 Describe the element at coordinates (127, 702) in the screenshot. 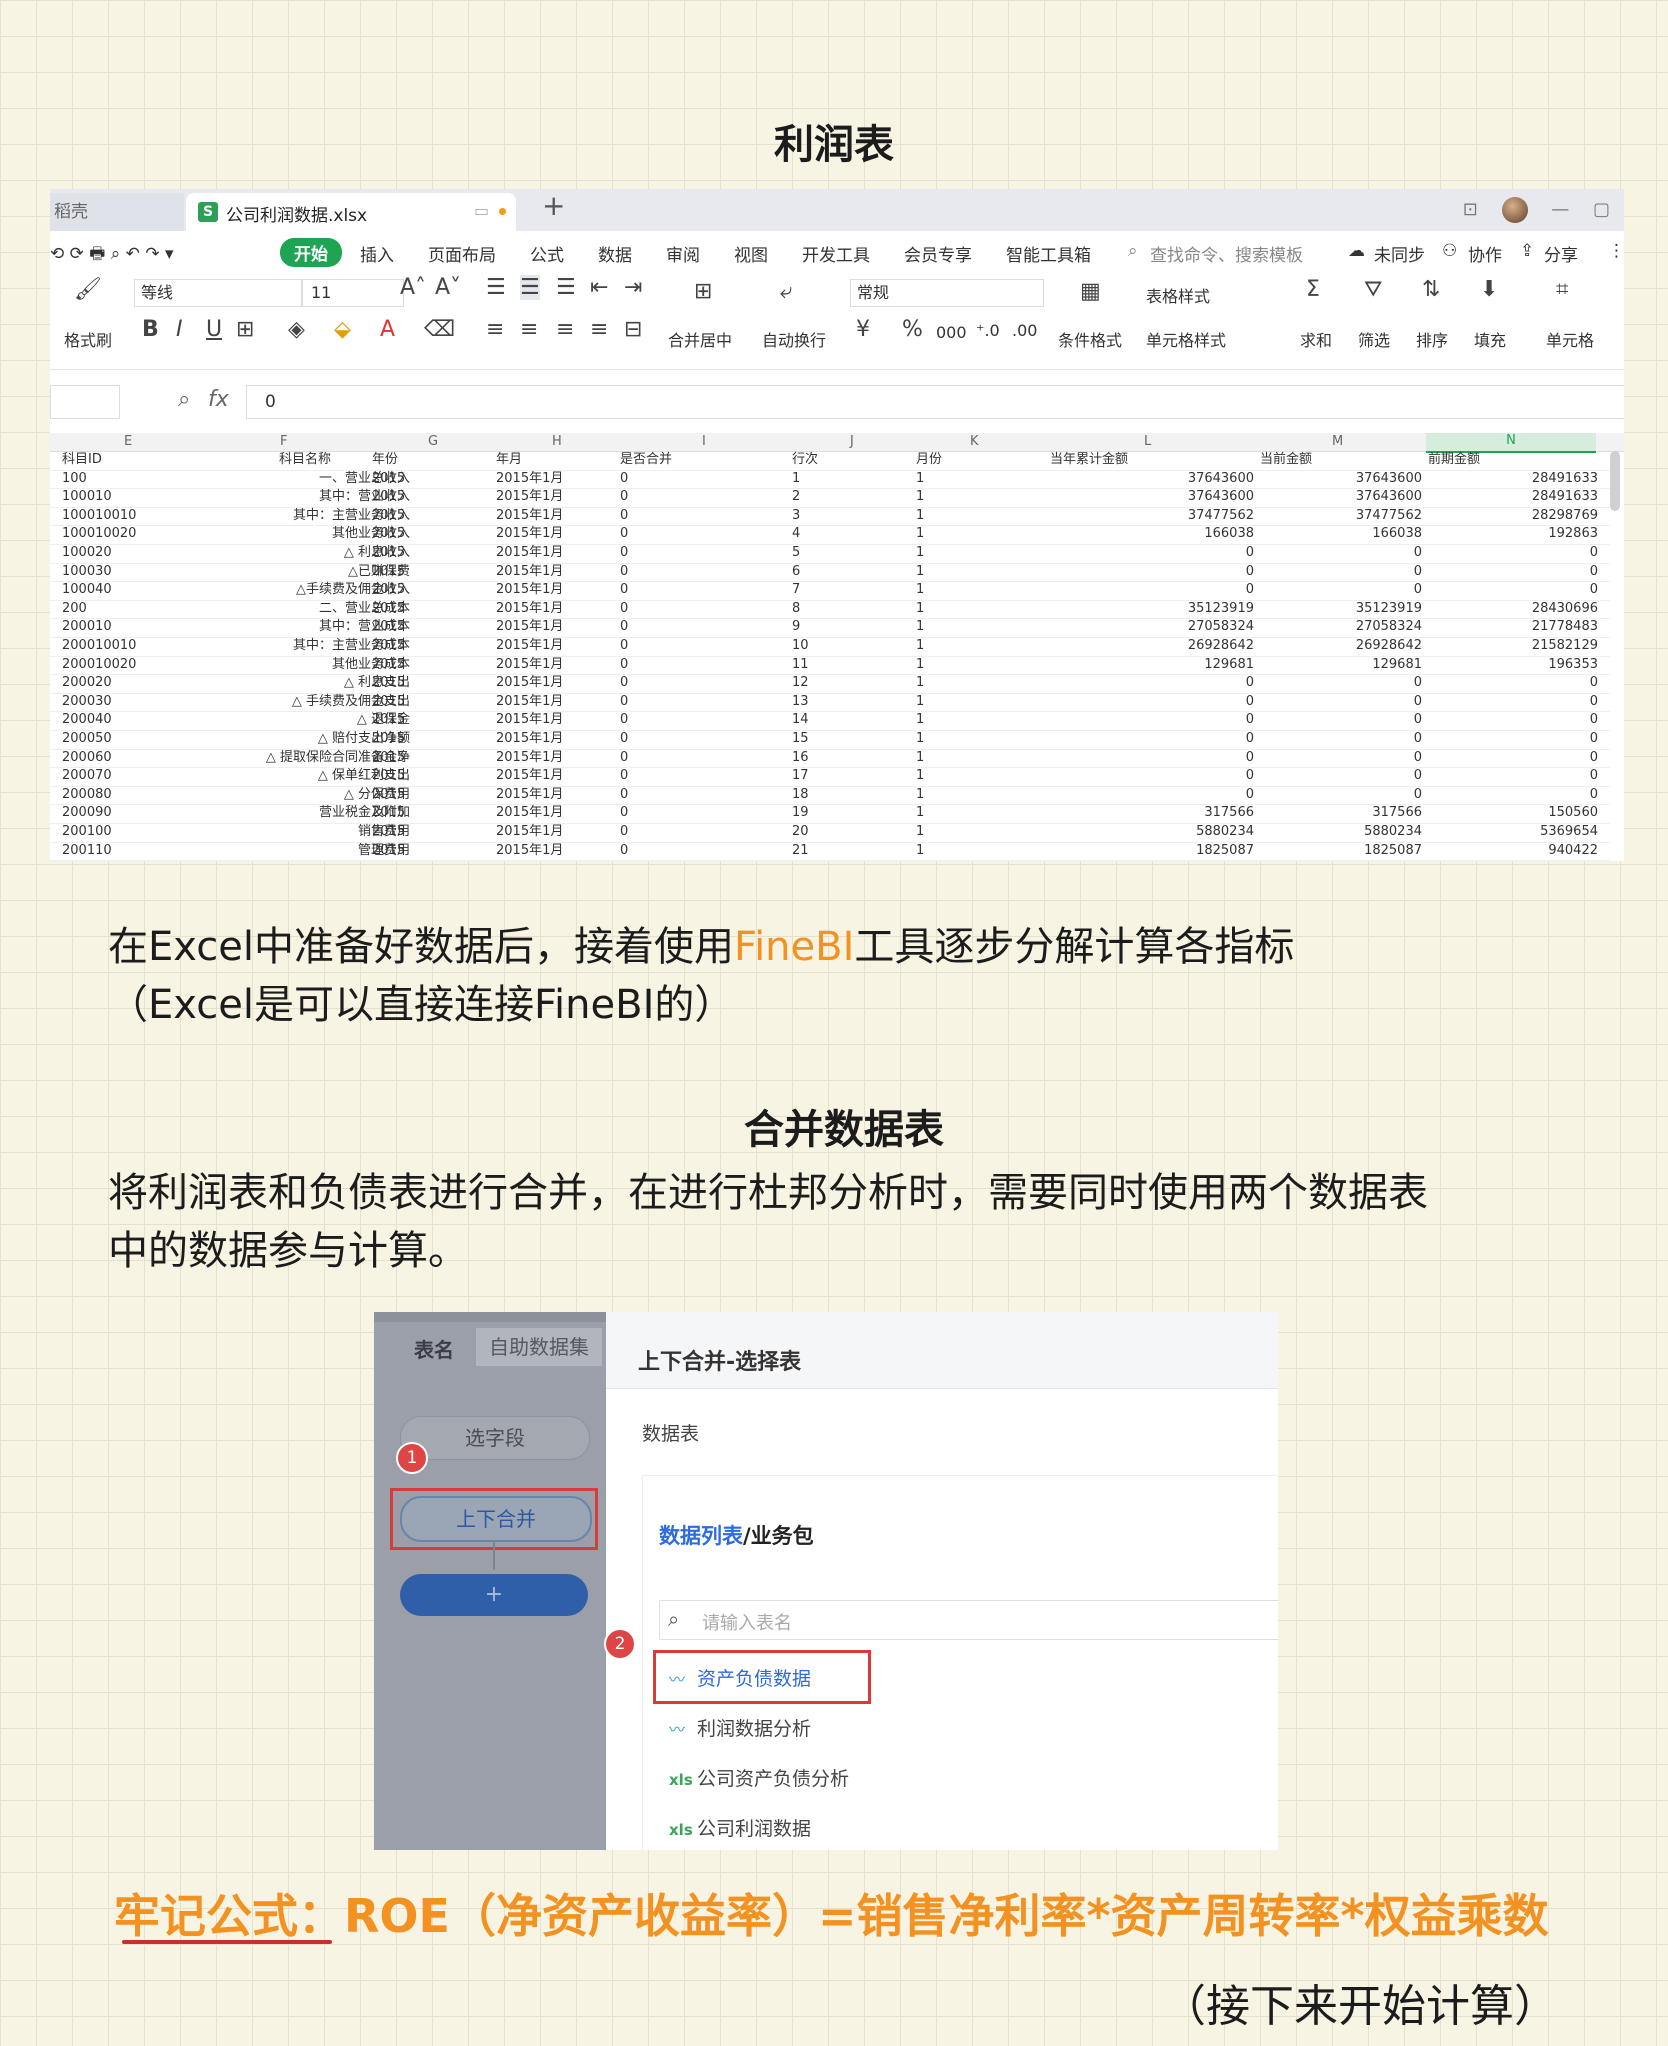

I see `table-cell: 200030` at that location.